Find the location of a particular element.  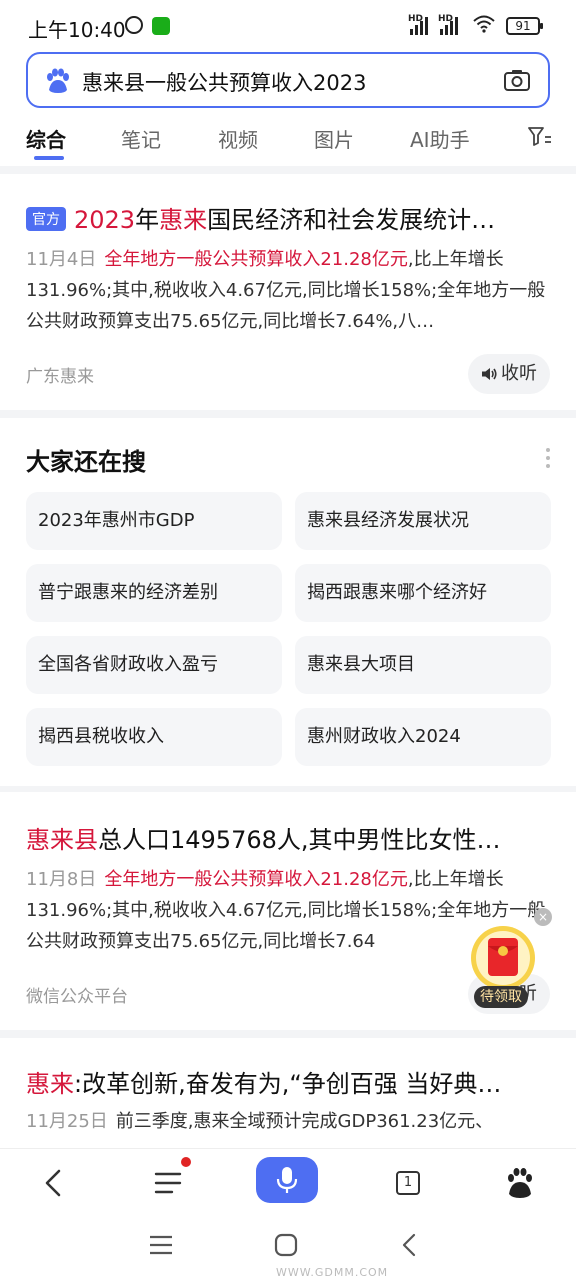

voice-search-button is located at coordinates (287, 1180).